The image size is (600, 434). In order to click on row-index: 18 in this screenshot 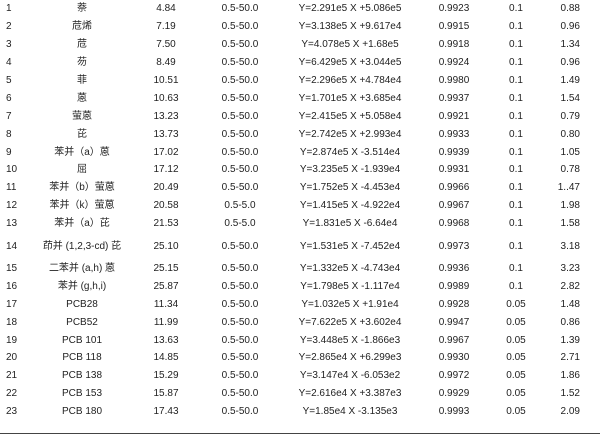, I will do `click(12, 322)`.